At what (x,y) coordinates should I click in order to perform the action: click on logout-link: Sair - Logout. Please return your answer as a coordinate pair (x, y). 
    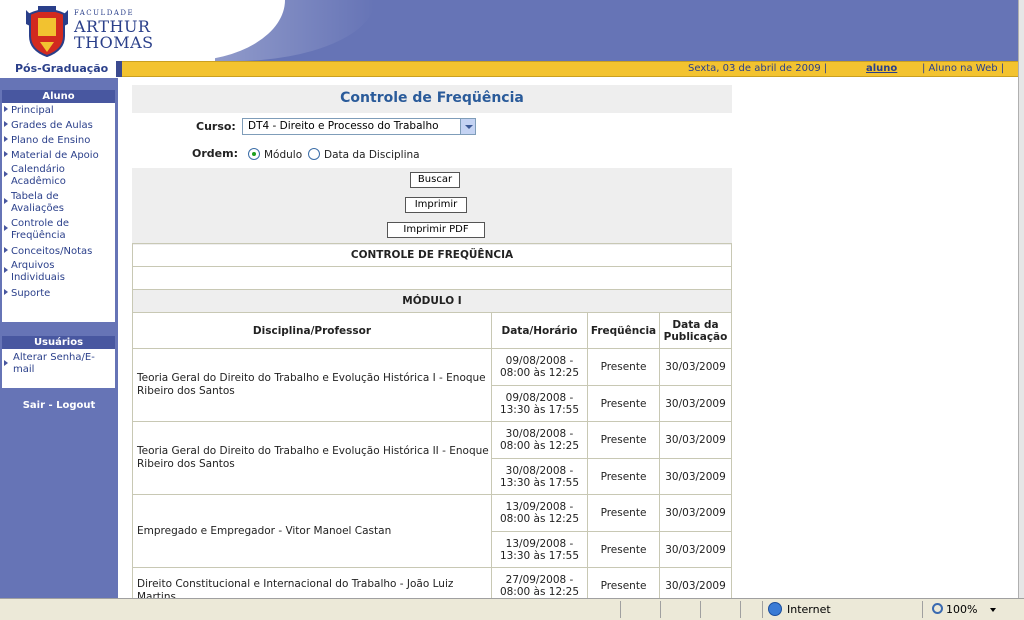
    Looking at the image, I should click on (59, 405).